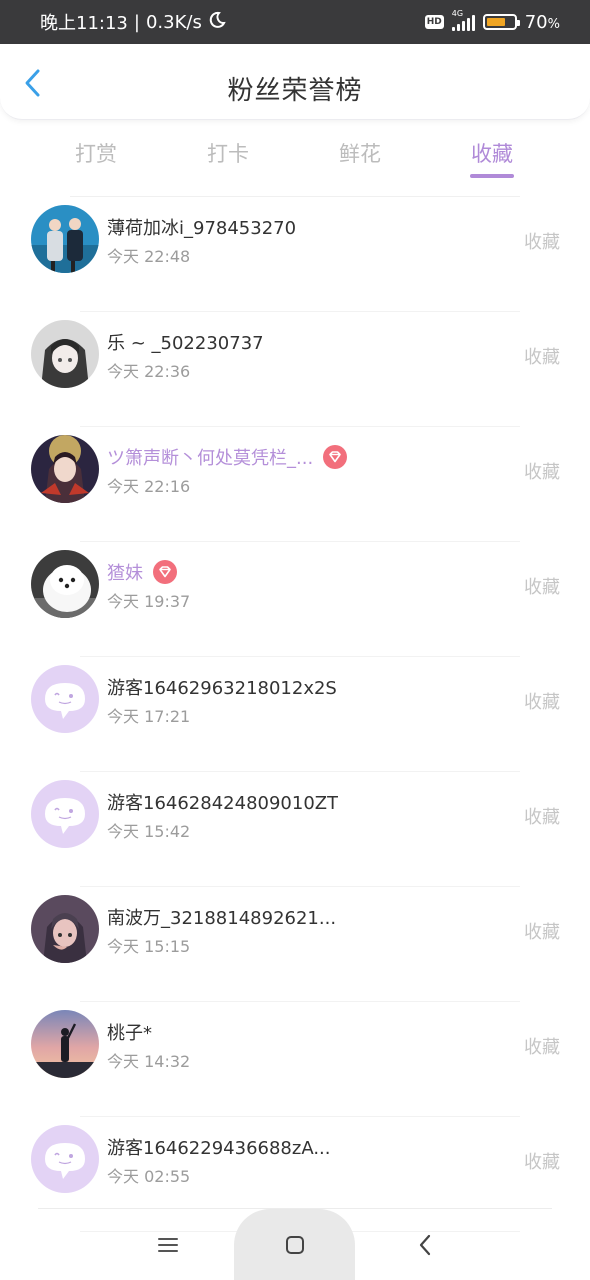 Image resolution: width=590 pixels, height=1280 pixels. I want to click on list-item: 乐 ~ _502230737 今天 22:36 收藏, so click(295, 369).